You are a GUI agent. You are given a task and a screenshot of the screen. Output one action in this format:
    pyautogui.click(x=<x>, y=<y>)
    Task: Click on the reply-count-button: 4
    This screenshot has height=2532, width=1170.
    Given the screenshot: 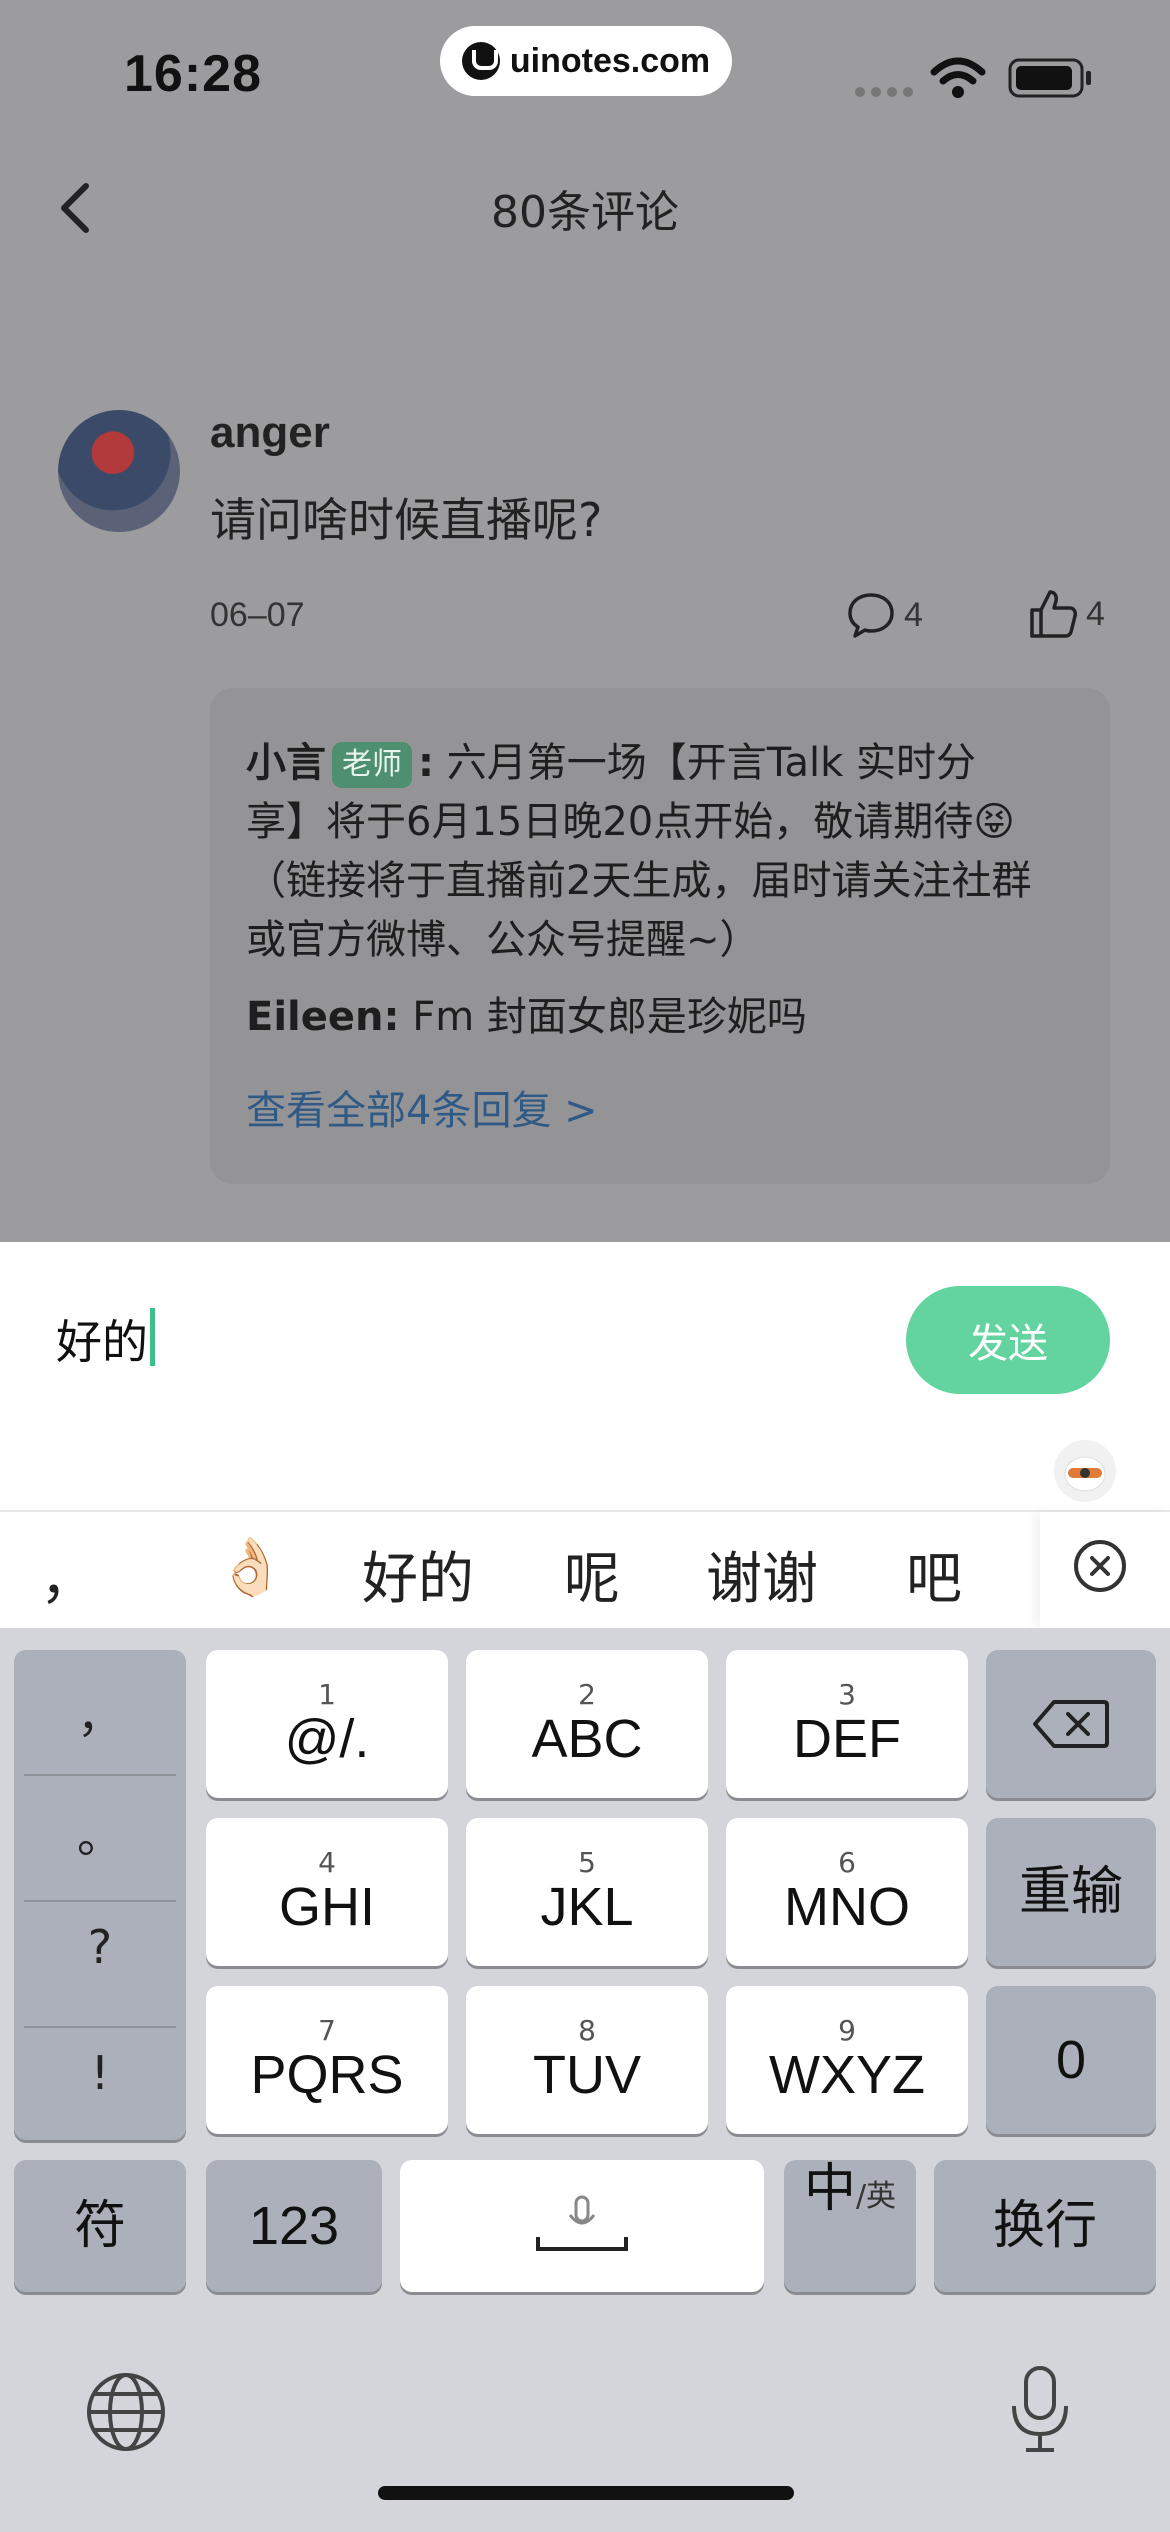 What is the action you would take?
    pyautogui.click(x=884, y=615)
    